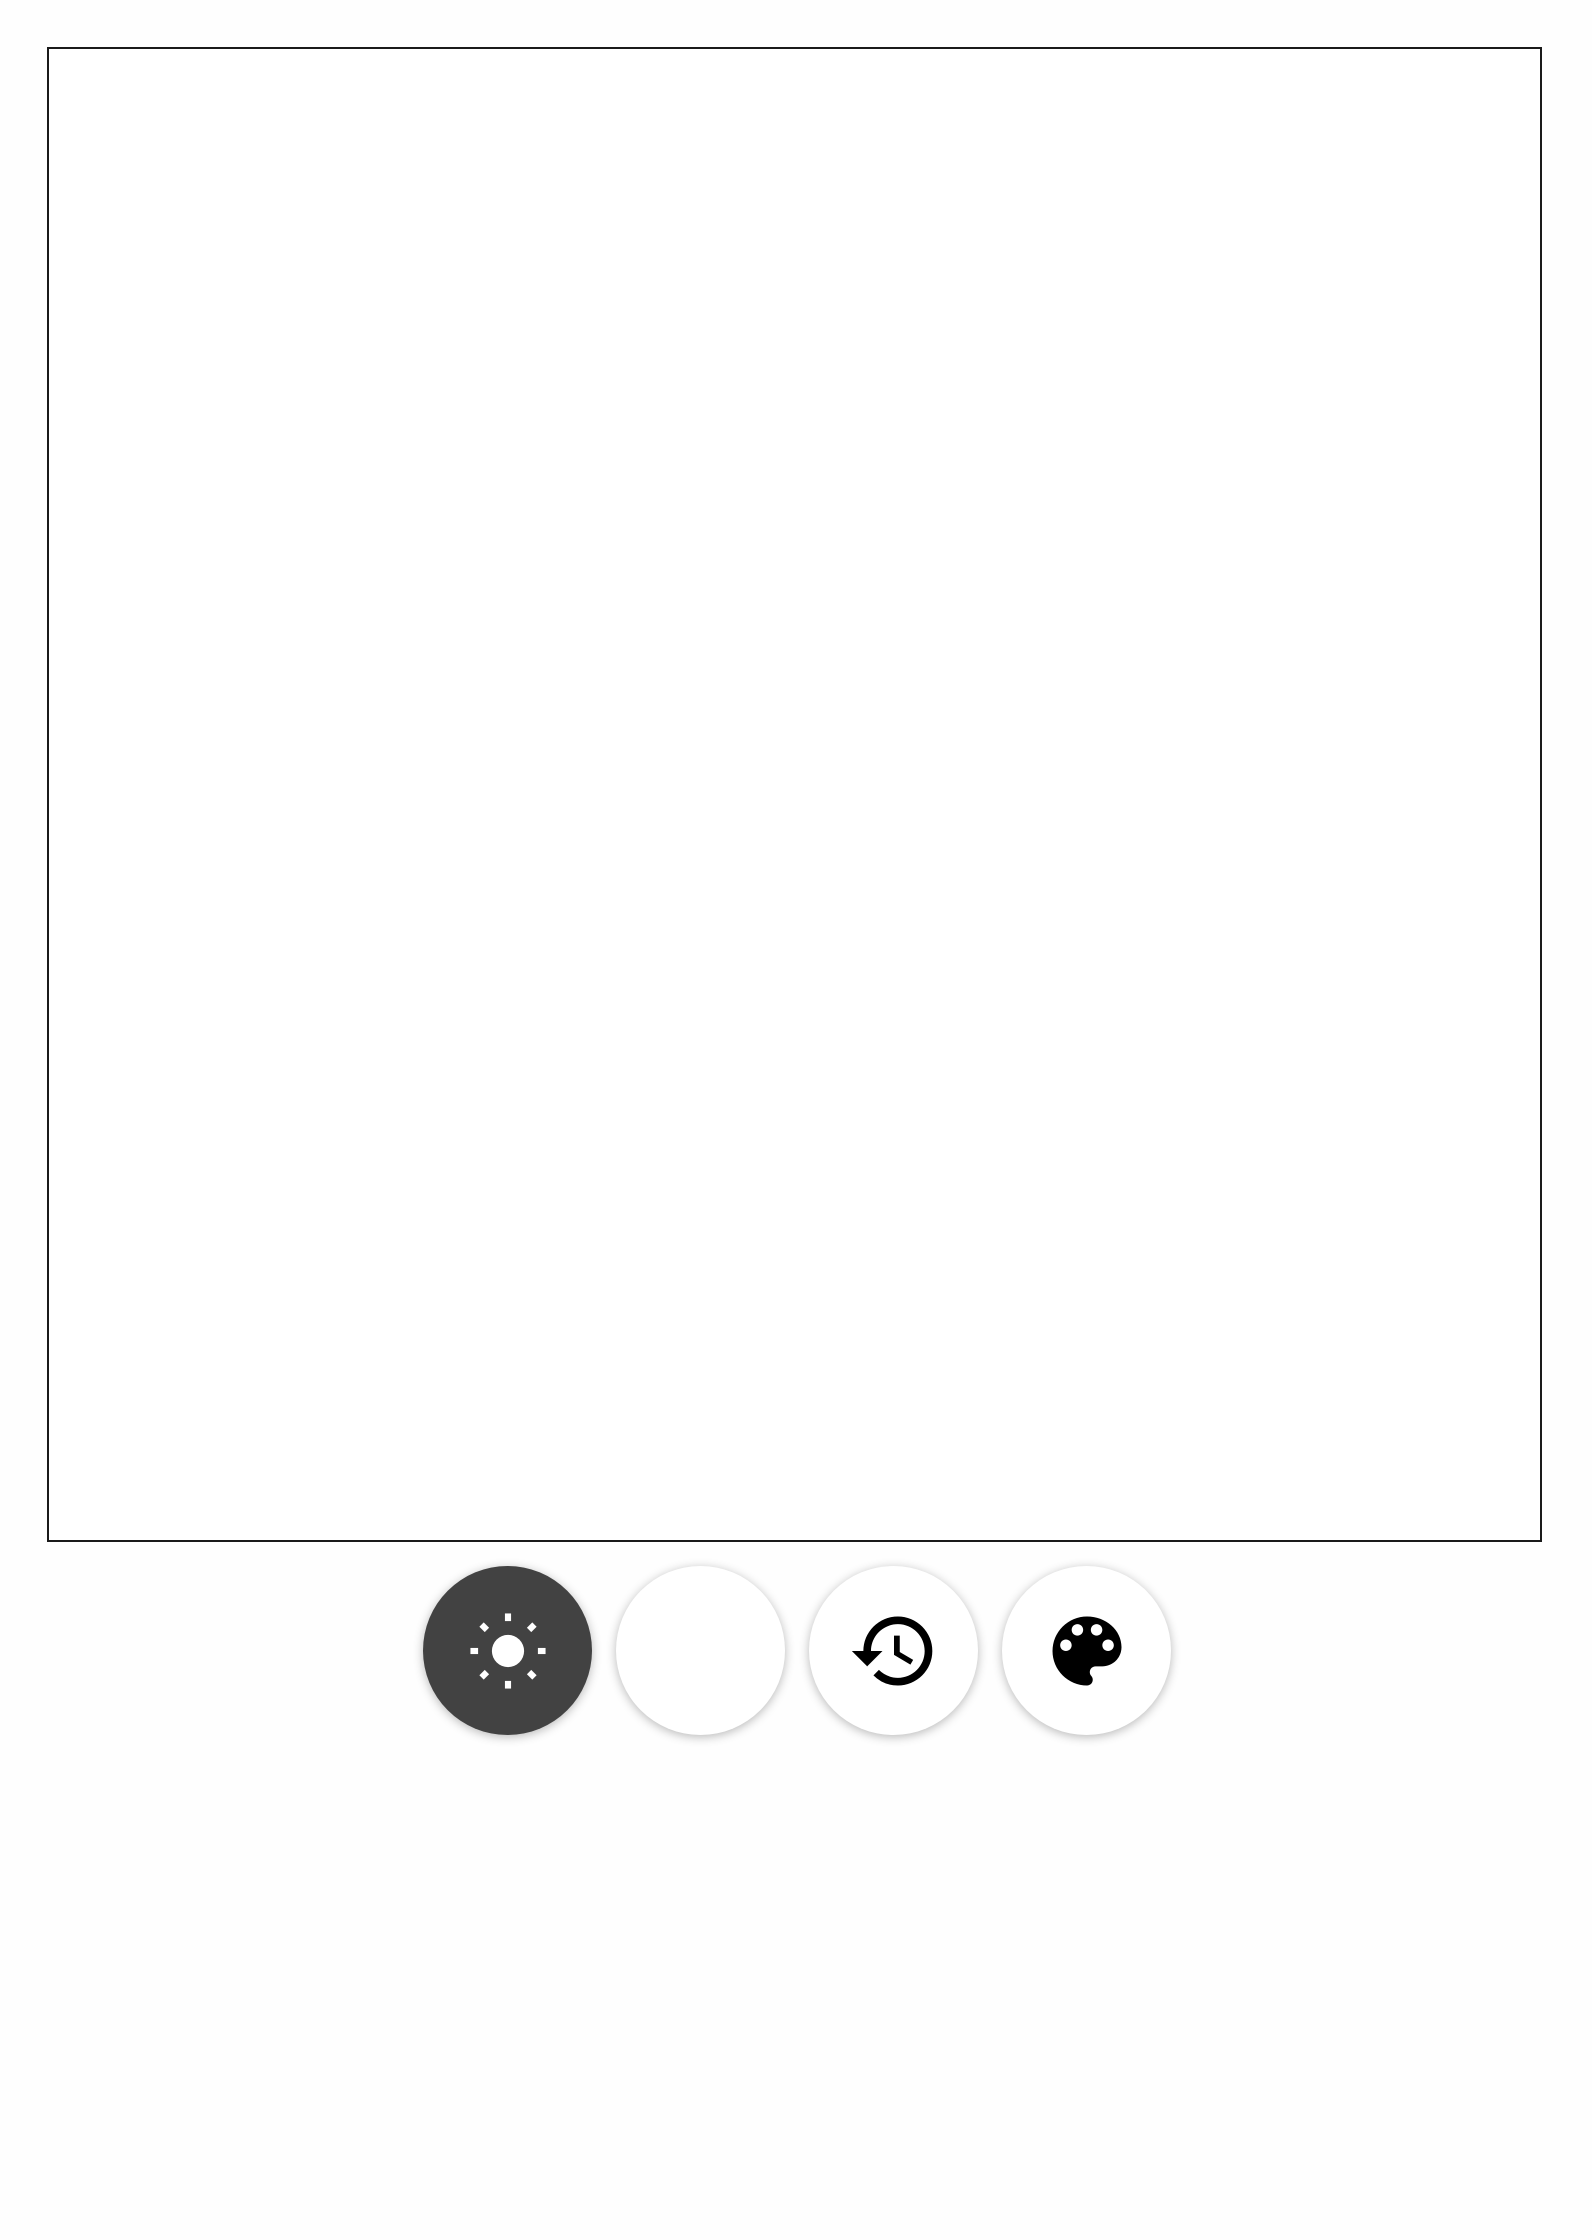  I want to click on history-button, so click(893, 1650).